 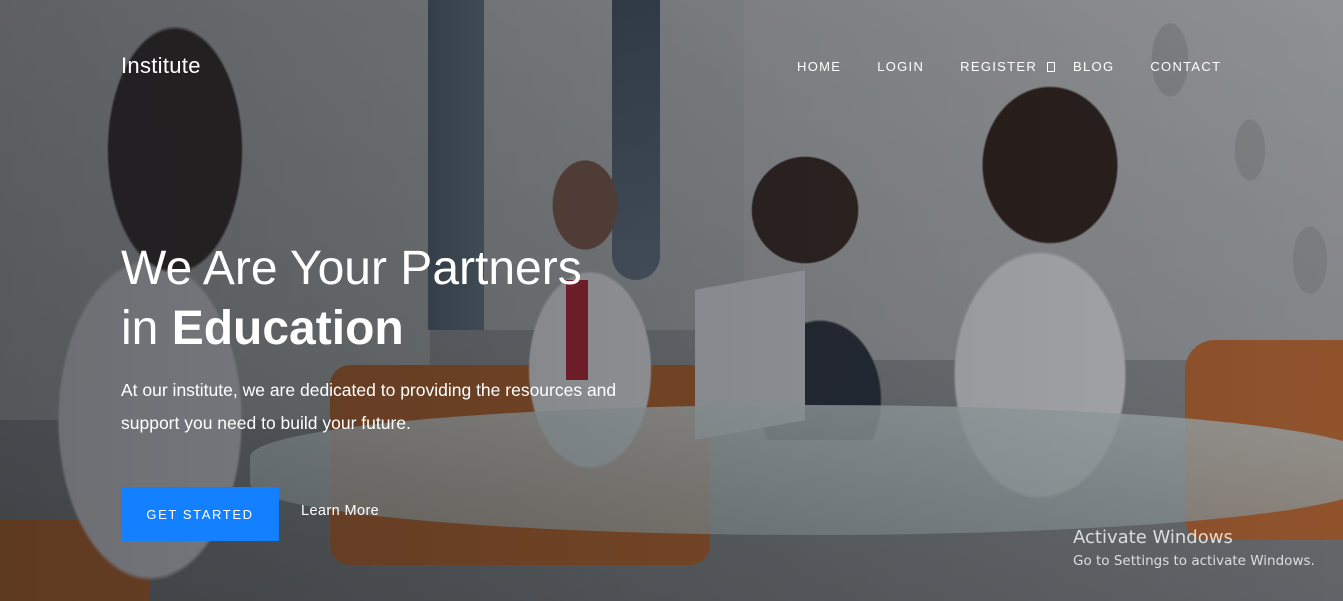 What do you see at coordinates (340, 511) in the screenshot?
I see `learn-more-link: Learn More` at bounding box center [340, 511].